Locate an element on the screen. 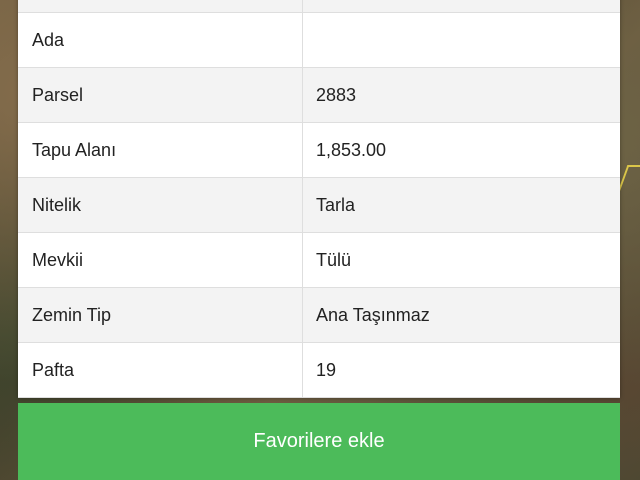 The width and height of the screenshot is (640, 480). row-value: Tarla is located at coordinates (336, 204).